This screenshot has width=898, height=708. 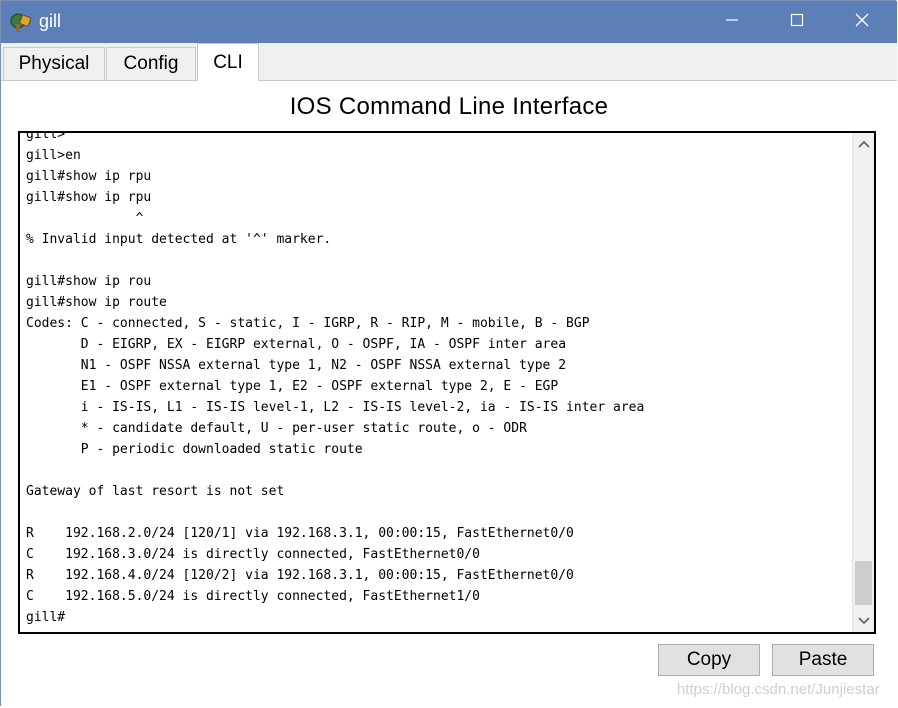 I want to click on watermark-text: https://blog.csdn.net/Junjiestar, so click(x=778, y=689).